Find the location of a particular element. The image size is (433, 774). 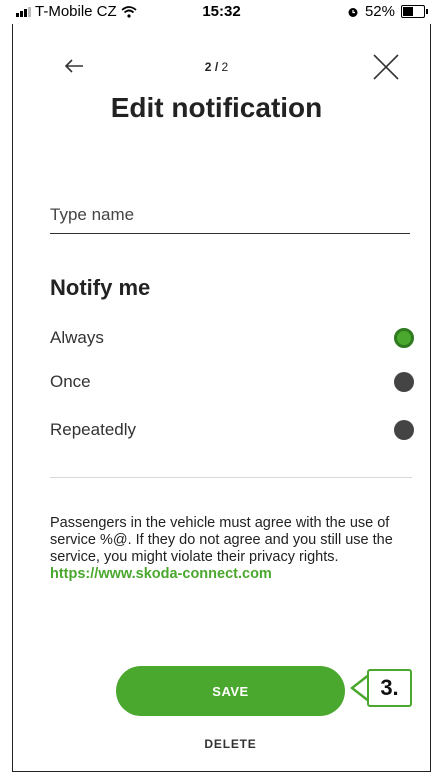

option-once: Once is located at coordinates (232, 382).